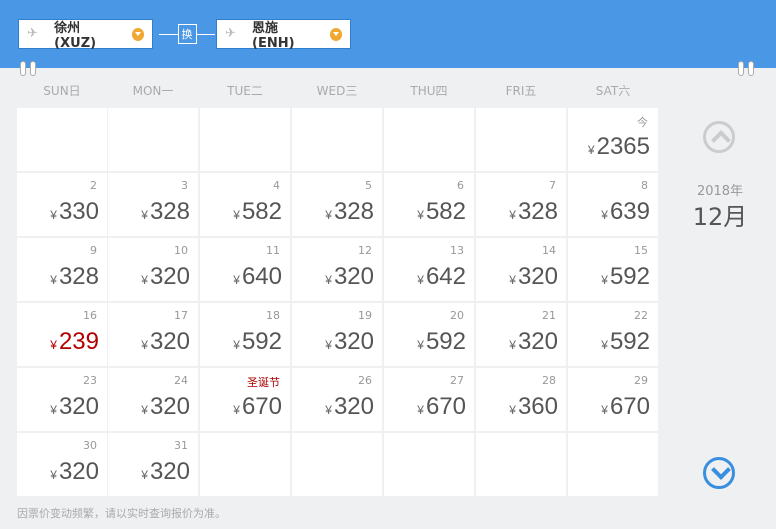 This screenshot has width=776, height=529. What do you see at coordinates (429, 269) in the screenshot?
I see `calendar-day-cell: 13 ¥642` at bounding box center [429, 269].